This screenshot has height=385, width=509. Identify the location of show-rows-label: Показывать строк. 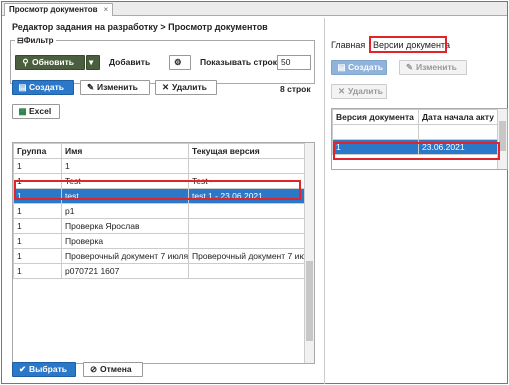
(238, 62).